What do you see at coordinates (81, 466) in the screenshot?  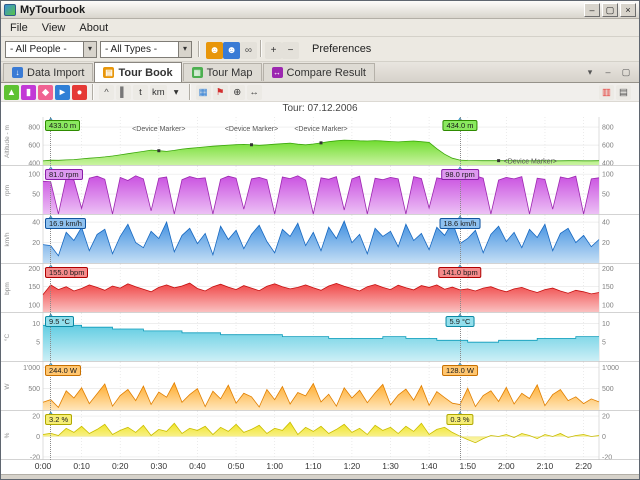 I see `x-axis-label: 0:10` at bounding box center [81, 466].